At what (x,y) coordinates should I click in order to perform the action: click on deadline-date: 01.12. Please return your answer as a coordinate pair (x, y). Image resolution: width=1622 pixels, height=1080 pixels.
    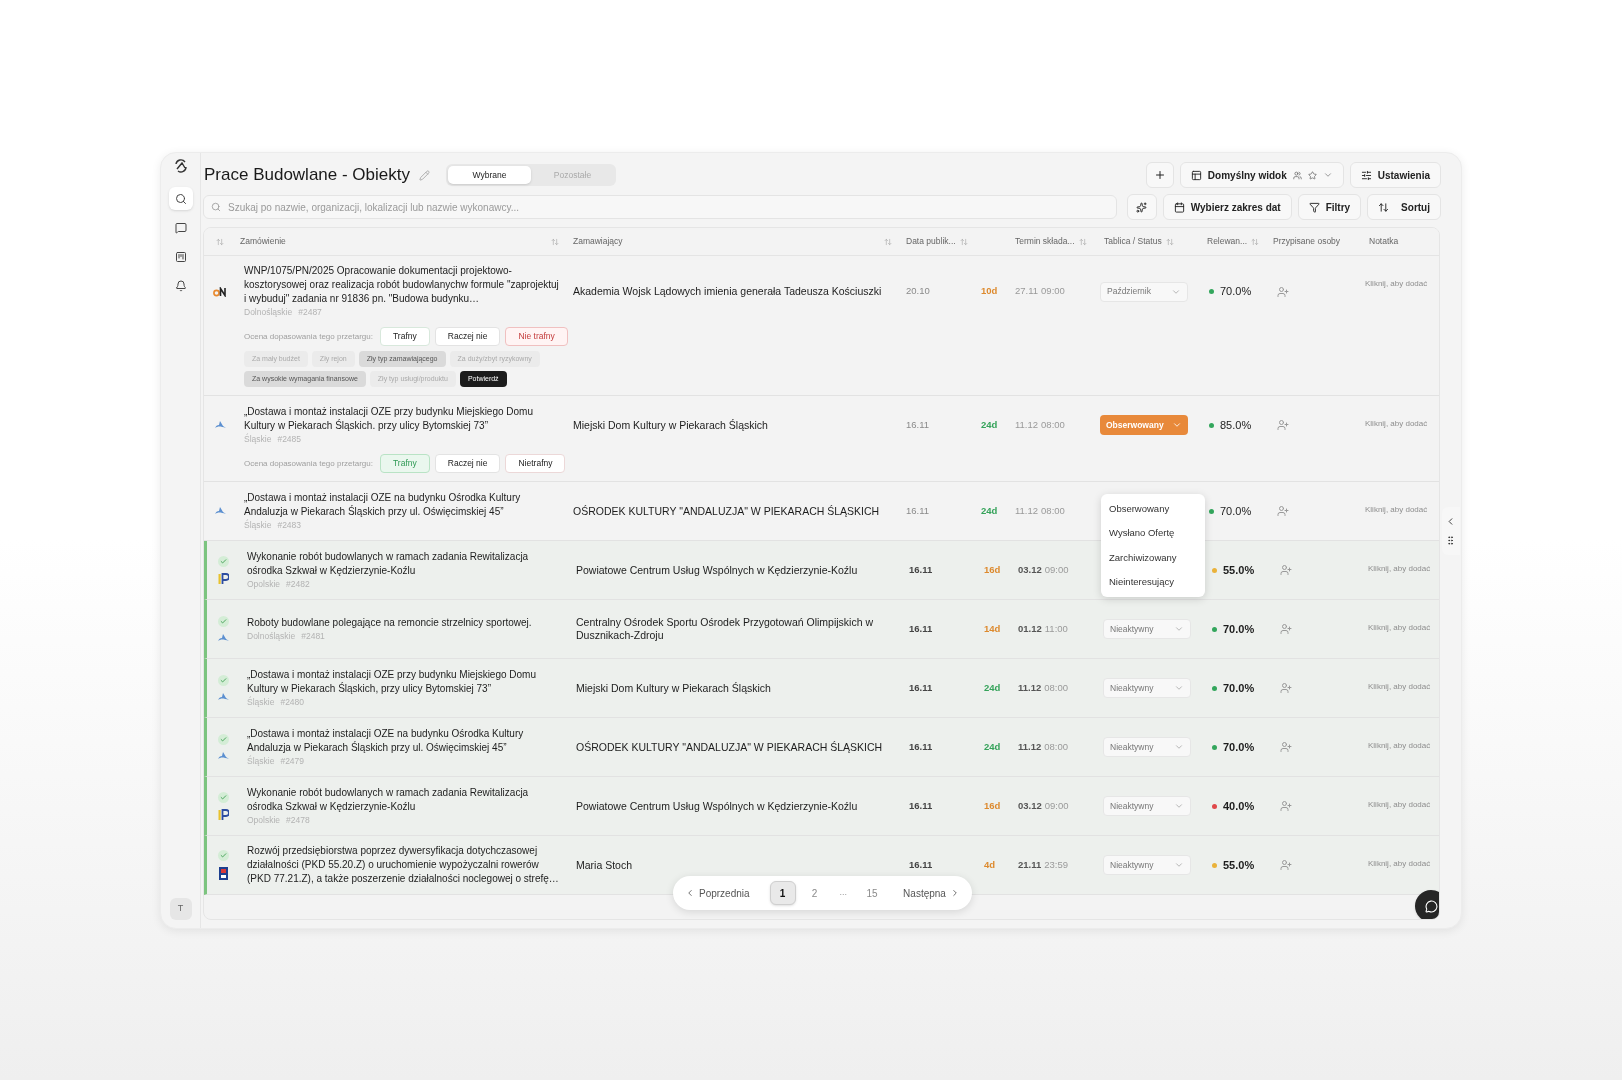
    Looking at the image, I should click on (1030, 628).